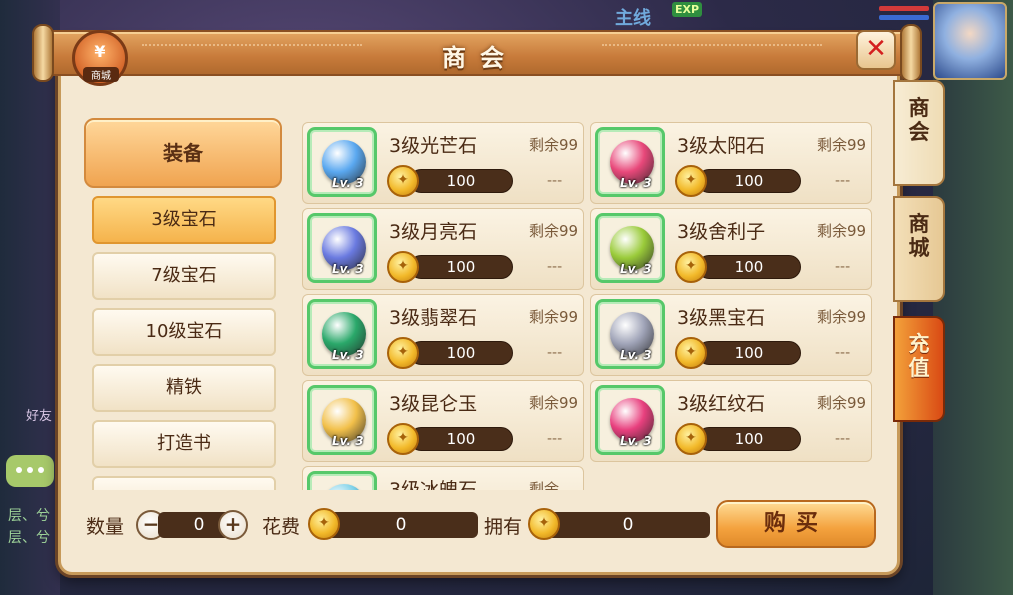  I want to click on plus-icon: +, so click(233, 524).